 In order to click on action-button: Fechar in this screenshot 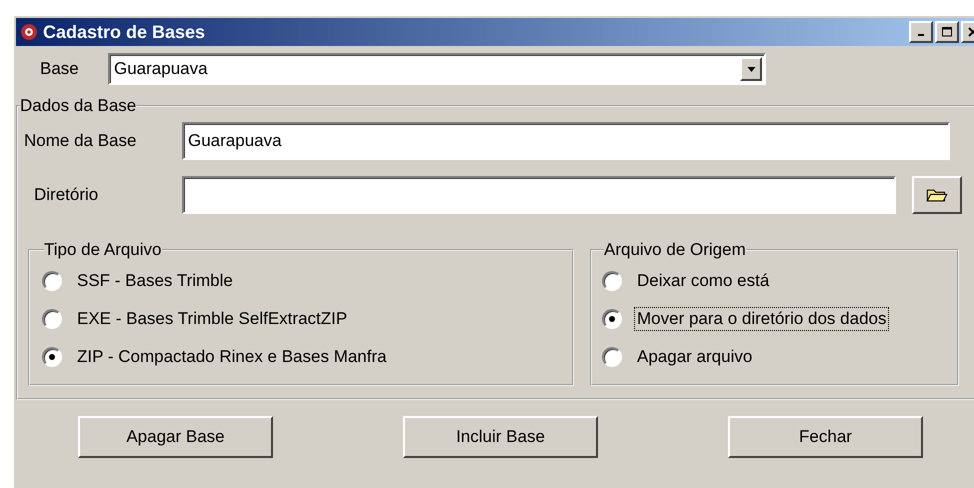, I will do `click(825, 437)`.